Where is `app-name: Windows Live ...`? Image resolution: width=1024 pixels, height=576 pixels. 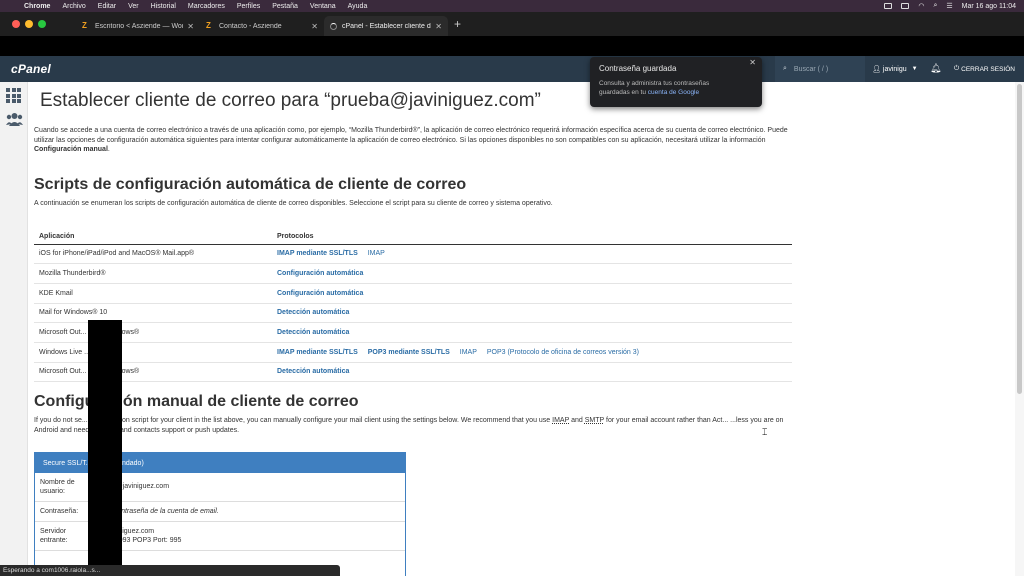 app-name: Windows Live ... is located at coordinates (153, 352).